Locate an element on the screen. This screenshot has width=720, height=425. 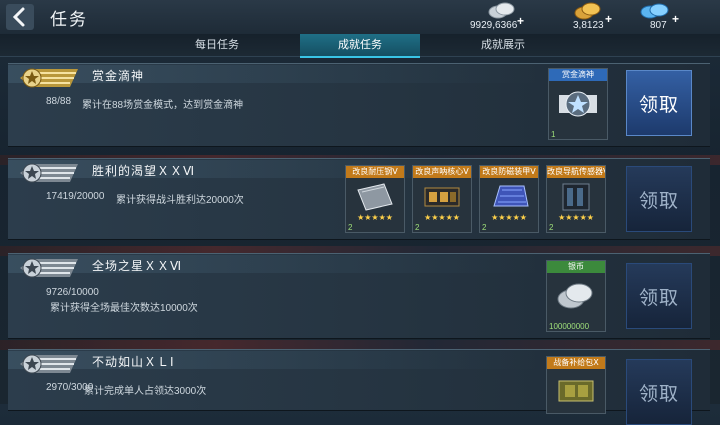
reward-title: 赏金滴神 is located at coordinates (578, 75).